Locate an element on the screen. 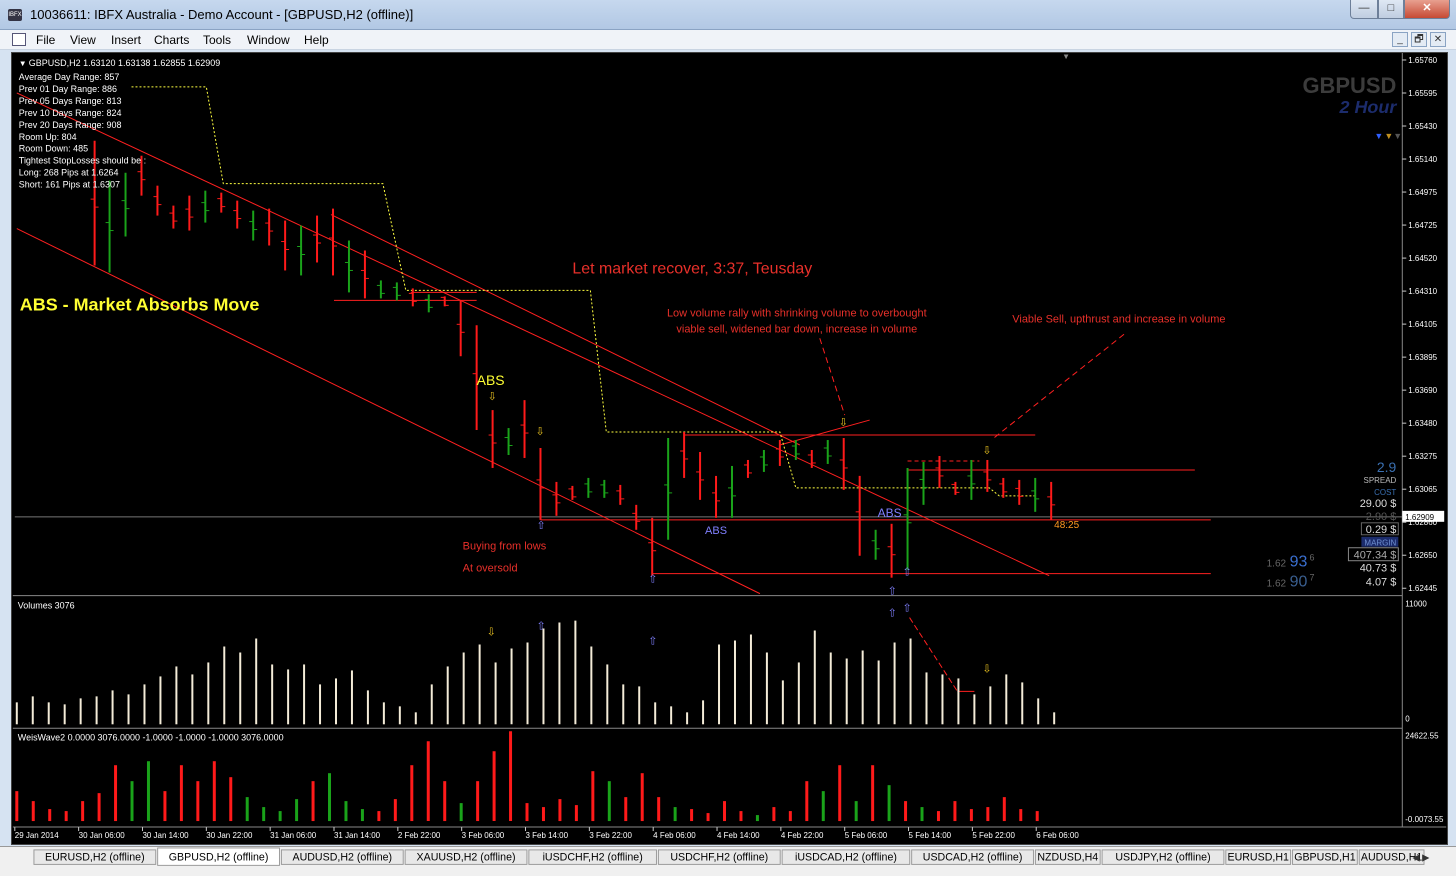 The image size is (1456, 876). ask-big: 90 is located at coordinates (1299, 582).